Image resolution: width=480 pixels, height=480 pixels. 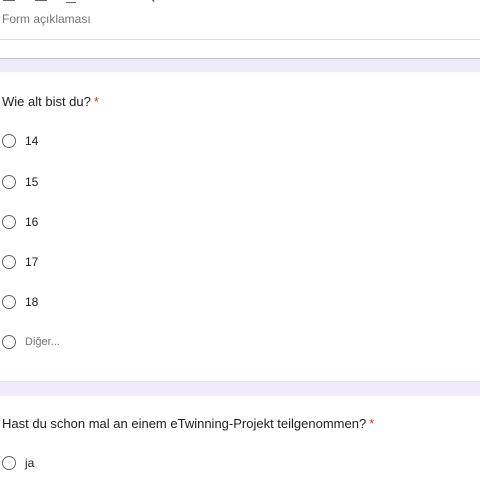 What do you see at coordinates (46, 19) in the screenshot?
I see `form-description-placeholder: Form açıklaması` at bounding box center [46, 19].